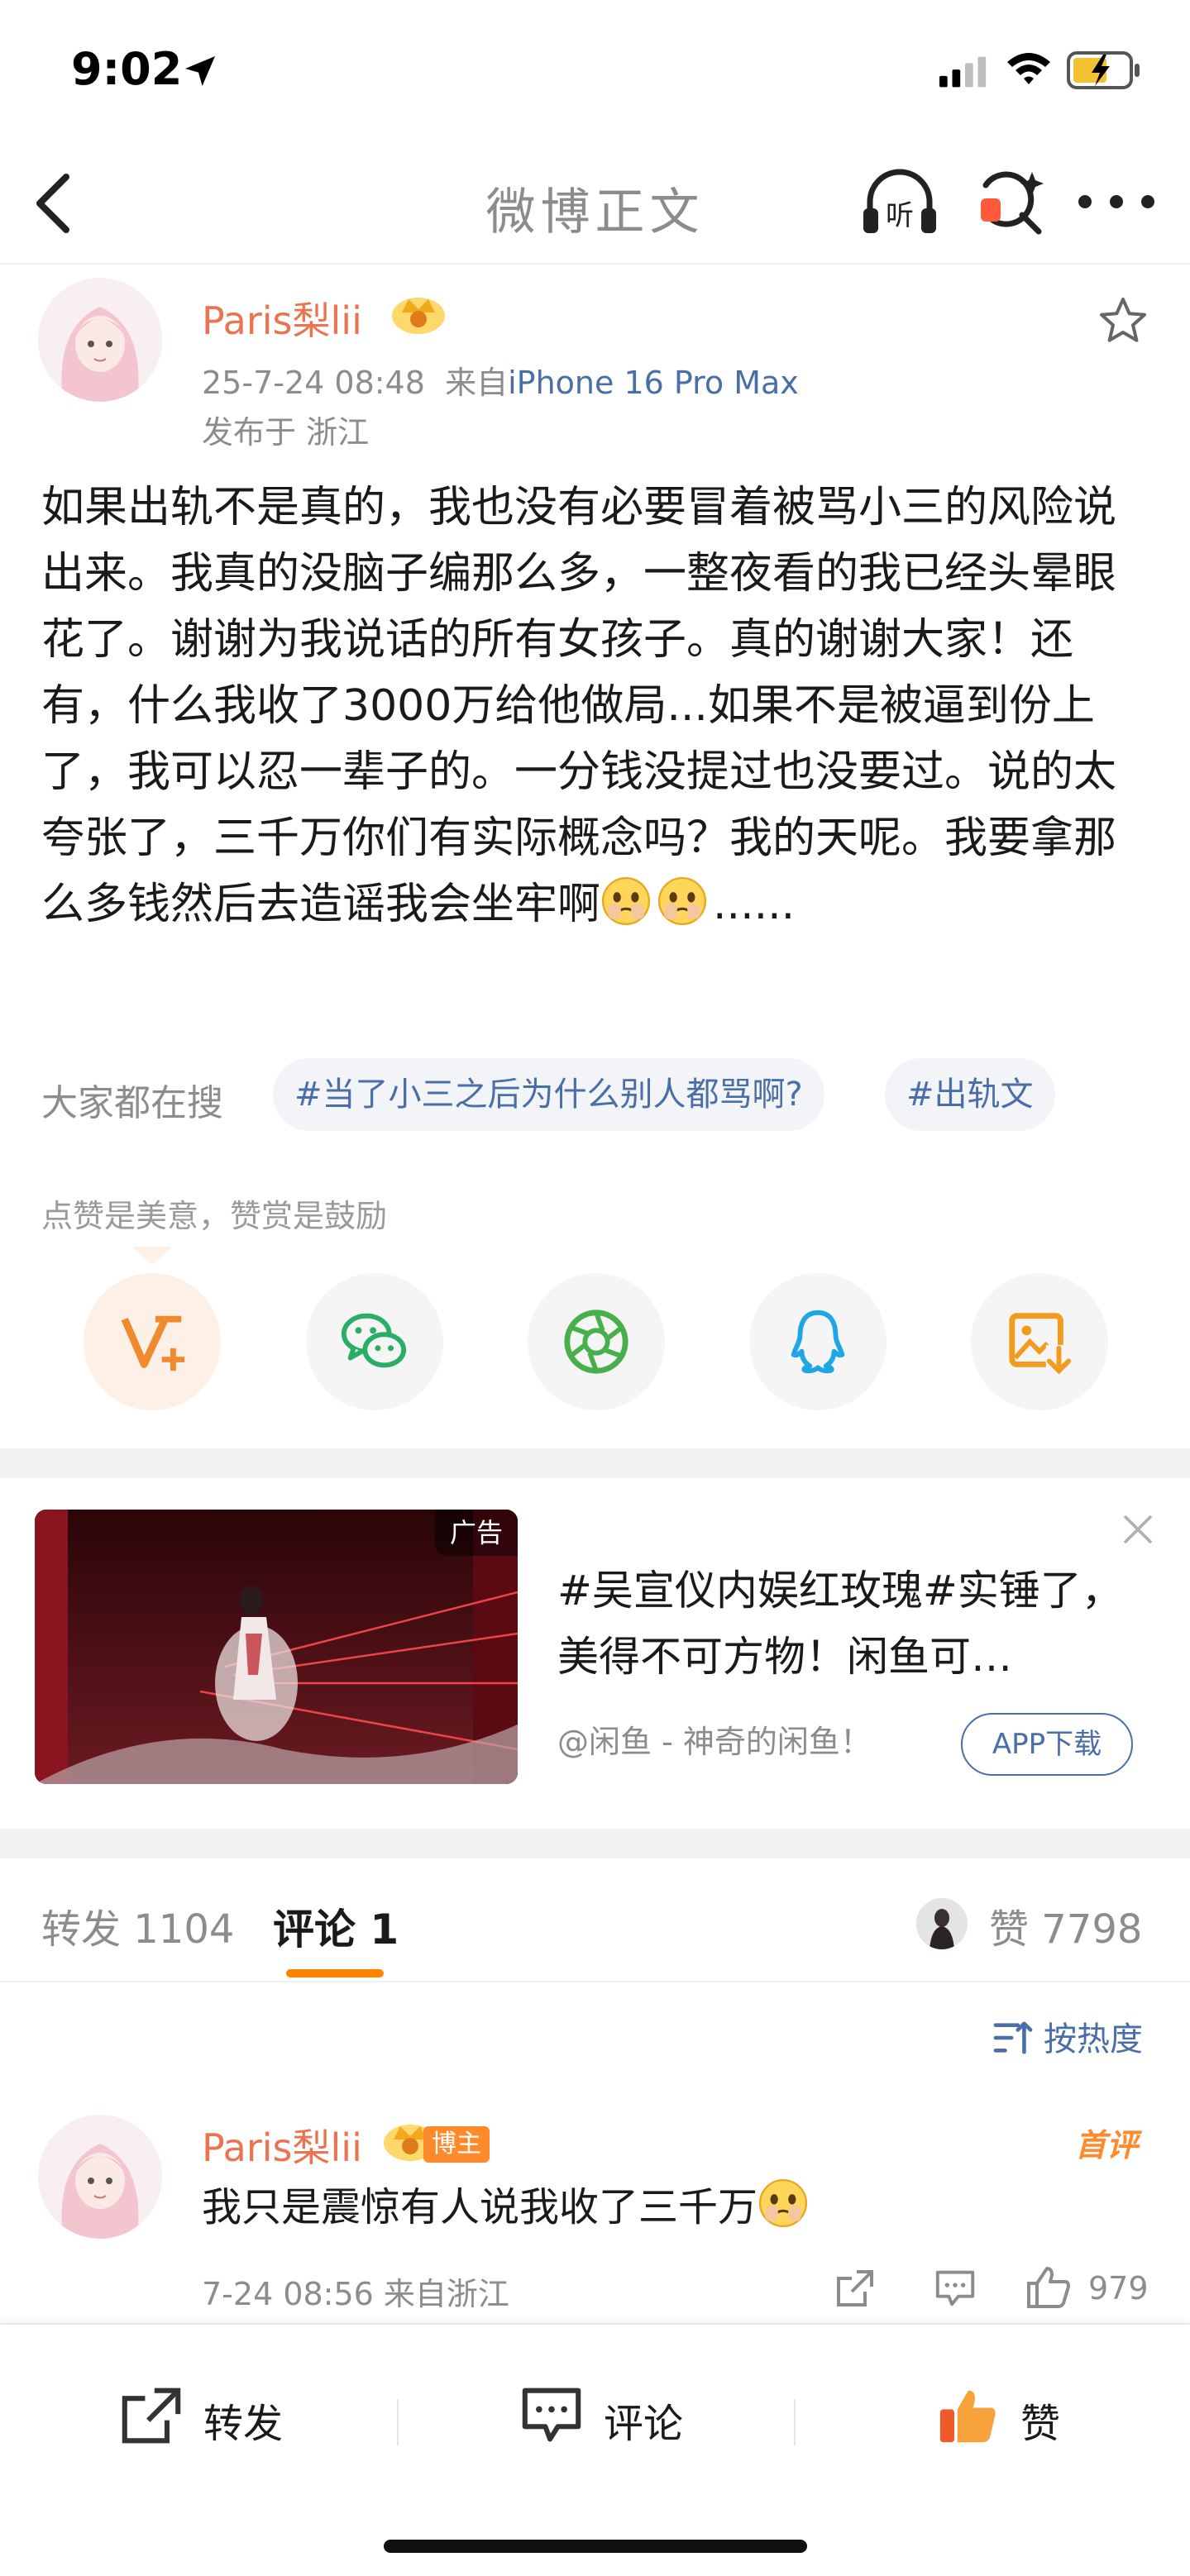 Image resolution: width=1190 pixels, height=2576 pixels. Describe the element at coordinates (595, 70) in the screenshot. I see `status-bar: 9:02` at that location.